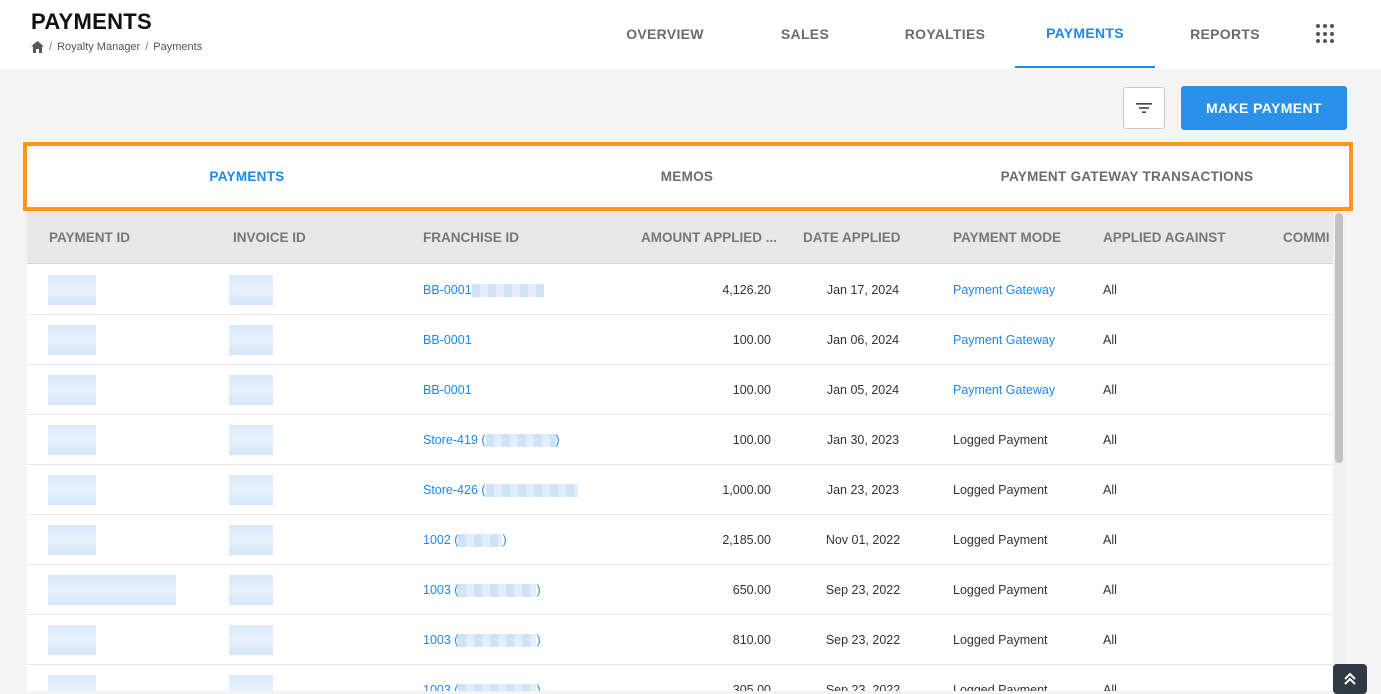  I want to click on breadcrumb: / Royalty Manager / Payments, so click(116, 47).